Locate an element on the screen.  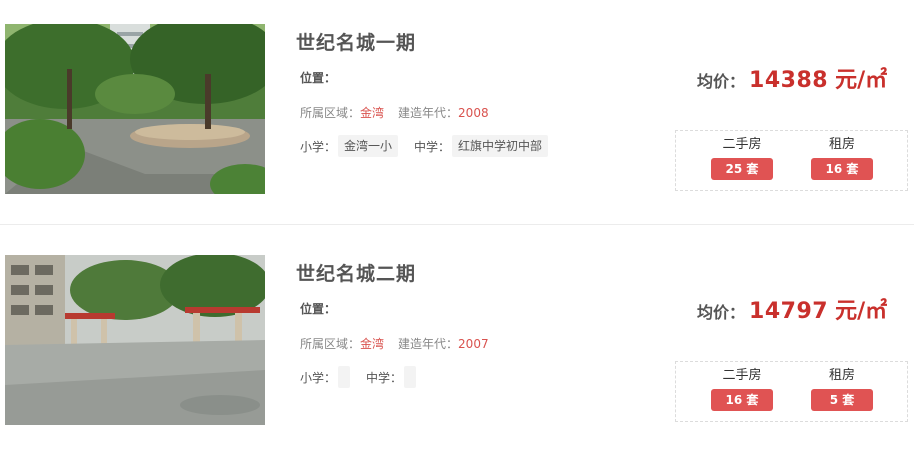
middle-school-chip: 红旗中学初中部 is located at coordinates (500, 146).